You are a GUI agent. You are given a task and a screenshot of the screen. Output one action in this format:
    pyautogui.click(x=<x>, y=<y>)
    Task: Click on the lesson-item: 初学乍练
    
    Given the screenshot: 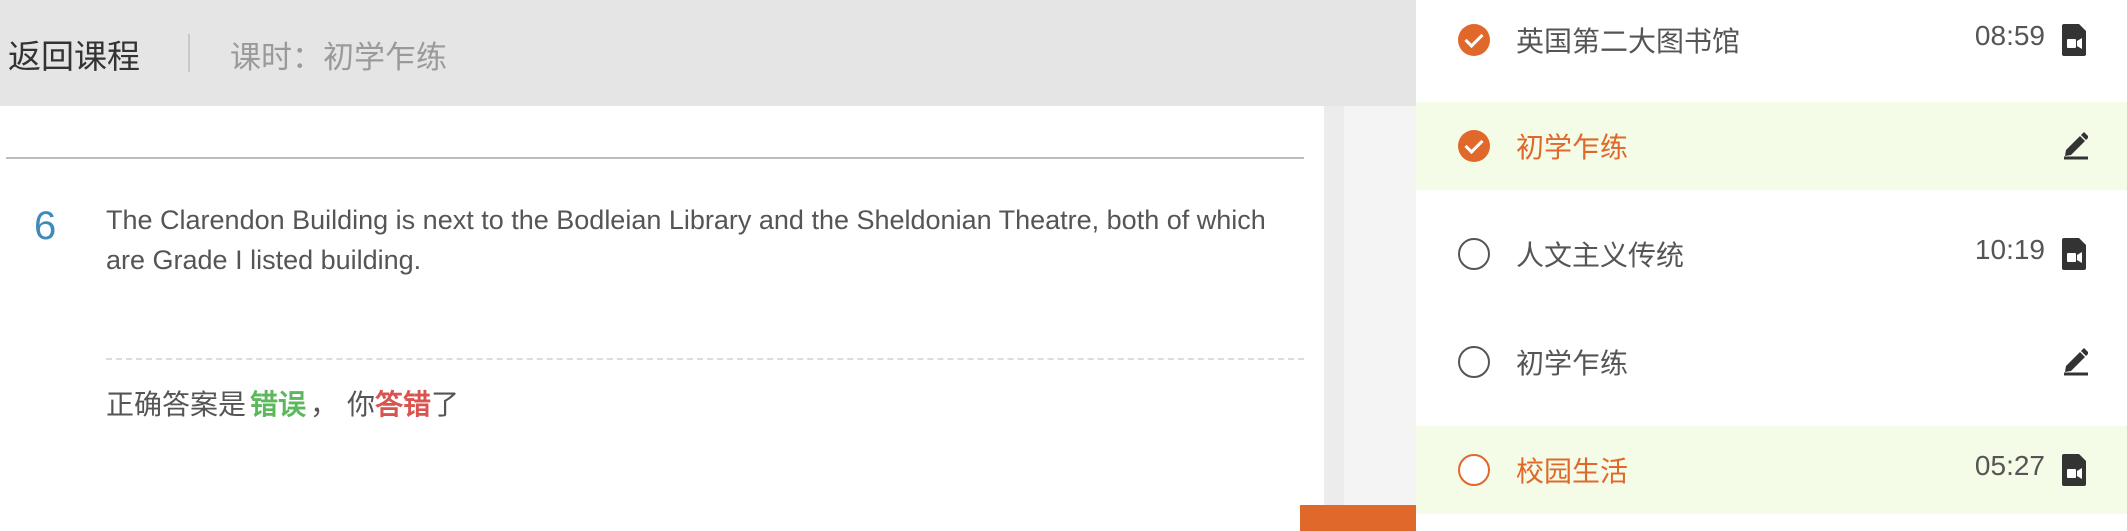 What is the action you would take?
    pyautogui.click(x=1771, y=362)
    